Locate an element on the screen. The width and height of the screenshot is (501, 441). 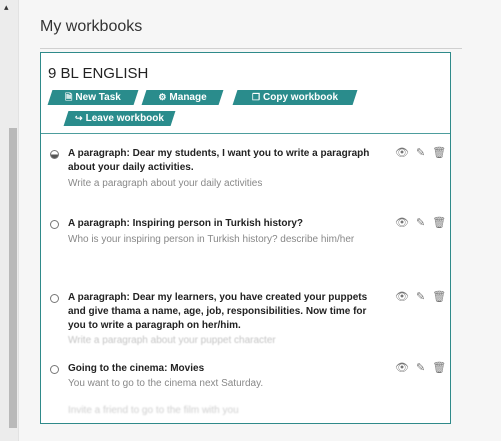
workbook-title: 9 BL ENGLISH is located at coordinates (98, 73).